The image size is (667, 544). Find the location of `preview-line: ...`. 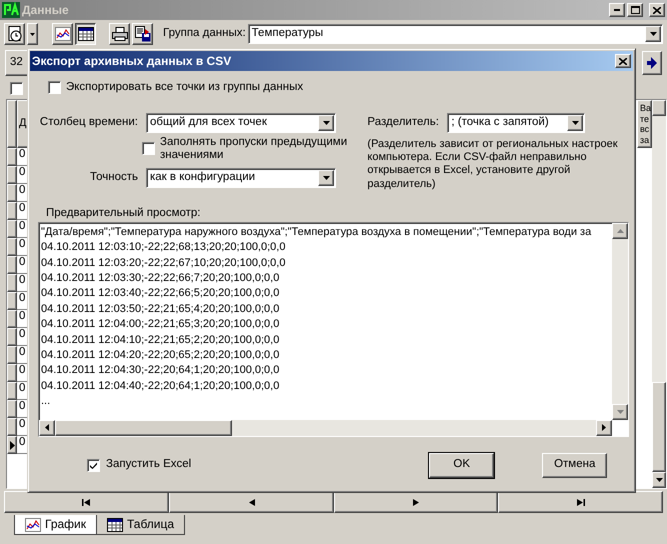

preview-line: ... is located at coordinates (45, 402).